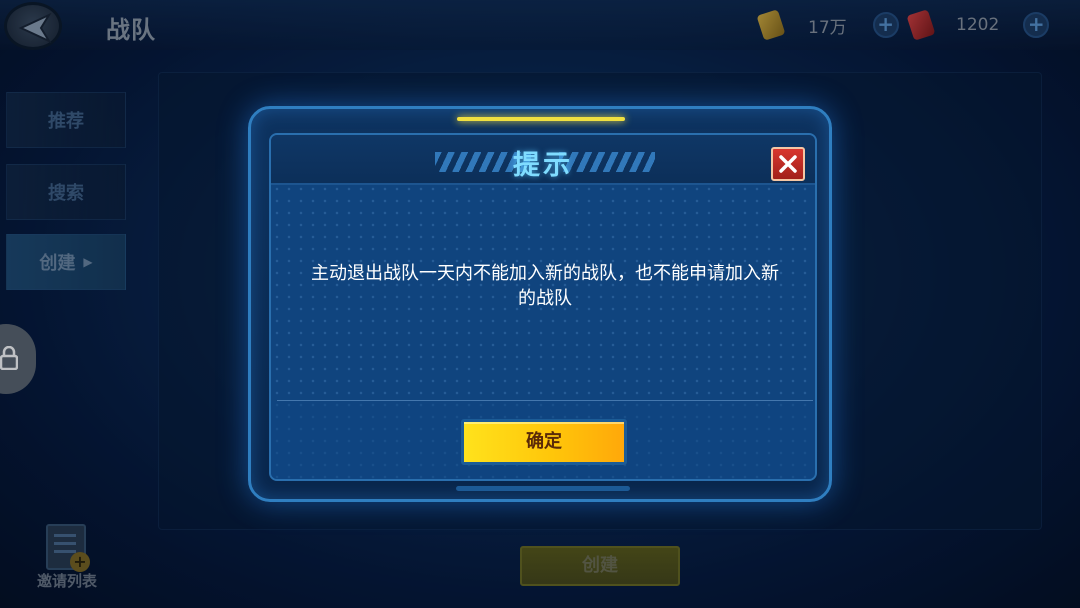  What do you see at coordinates (544, 442) in the screenshot?
I see `confirm-button: 确定` at bounding box center [544, 442].